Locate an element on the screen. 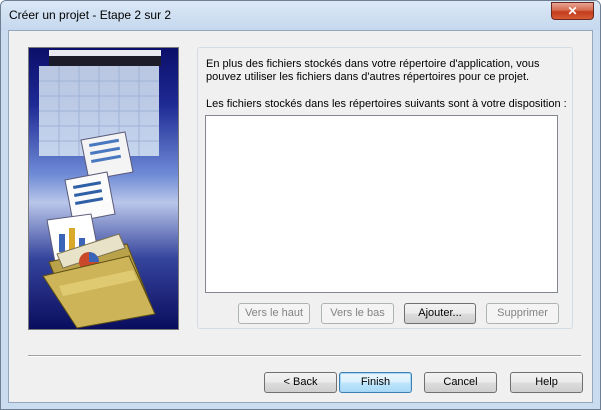 The height and width of the screenshot is (410, 601). title-bar: Créer un projet - Etape 2 sur 2 ✕ is located at coordinates (300, 15).